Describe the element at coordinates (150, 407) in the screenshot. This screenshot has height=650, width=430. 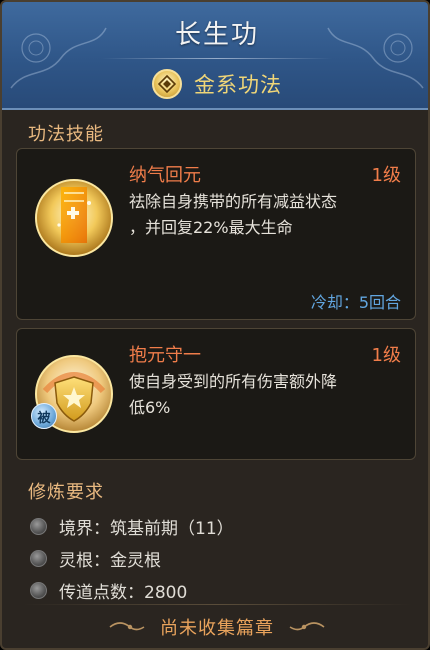
I see `skill-description-line: 低6%` at that location.